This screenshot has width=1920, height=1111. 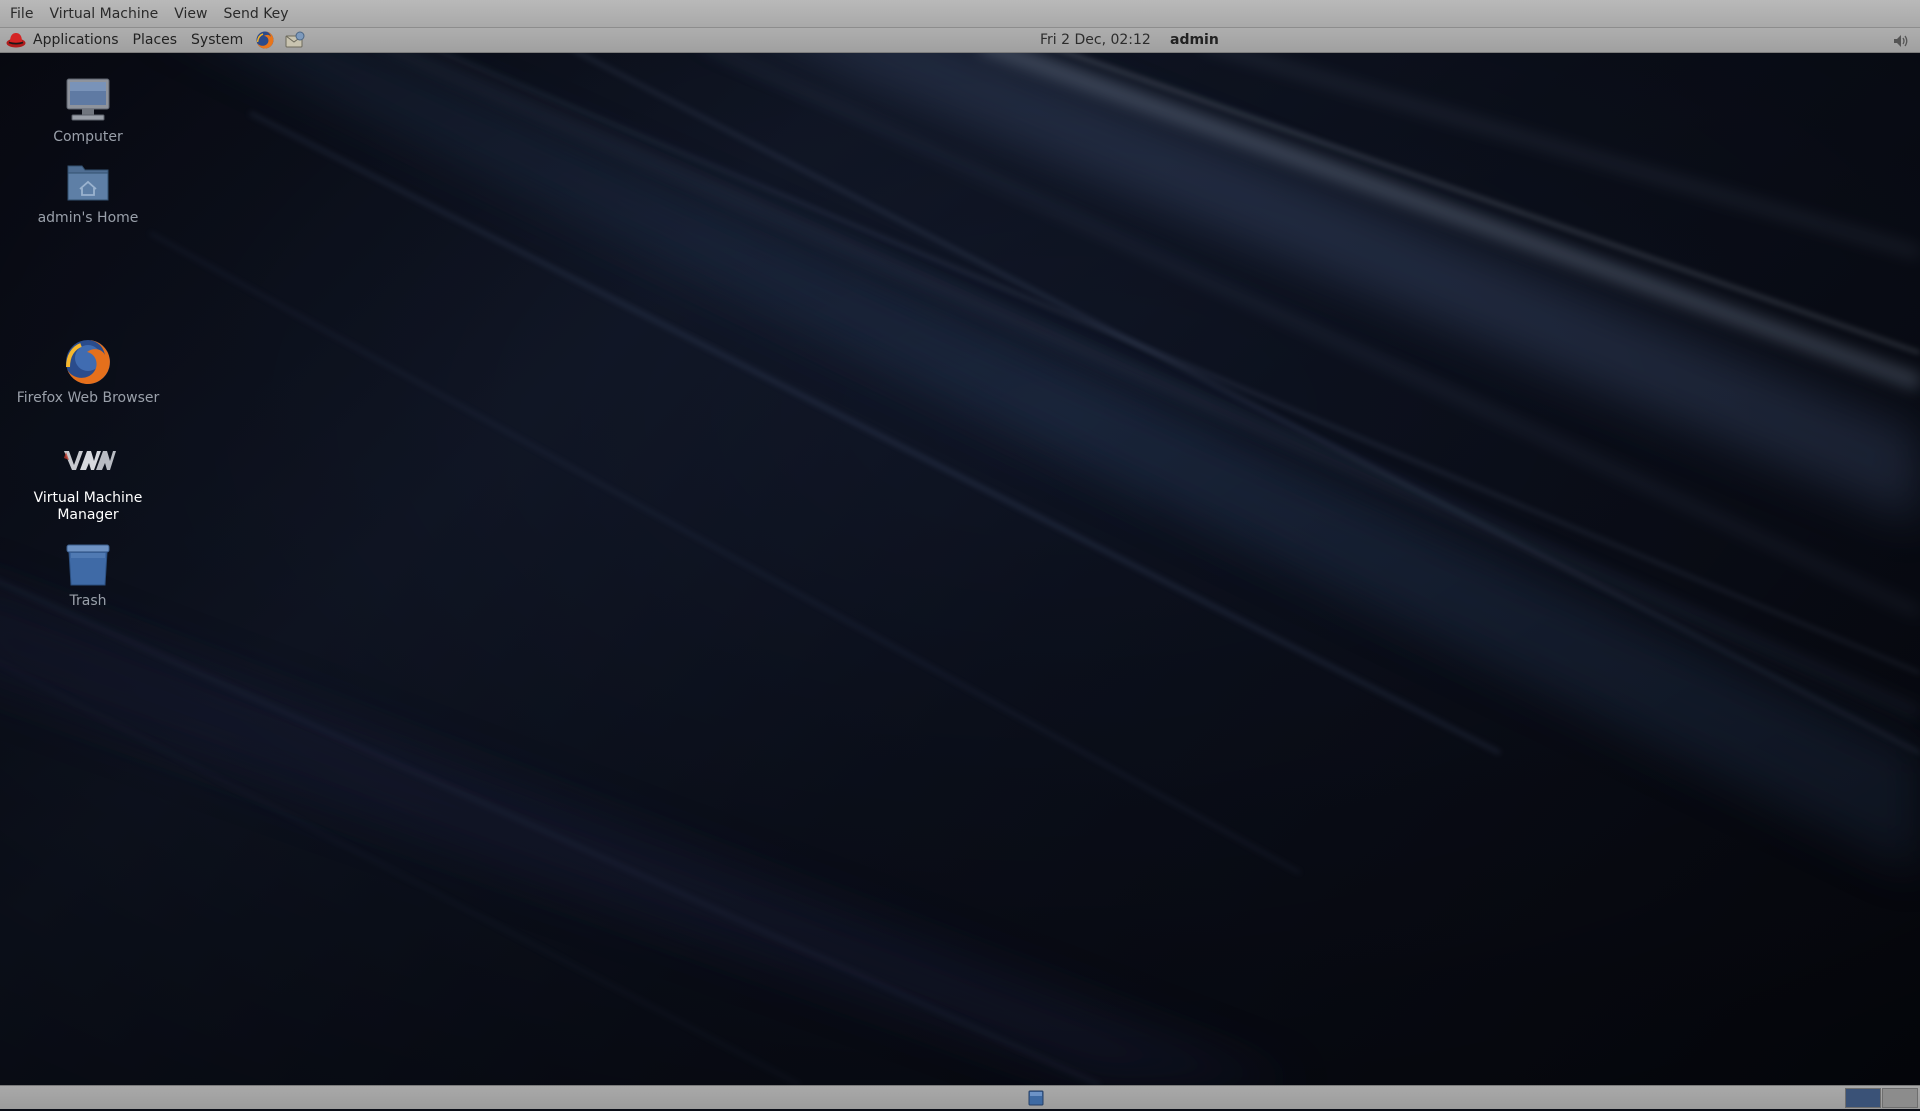 I want to click on menu-applications: Applications, so click(x=76, y=40).